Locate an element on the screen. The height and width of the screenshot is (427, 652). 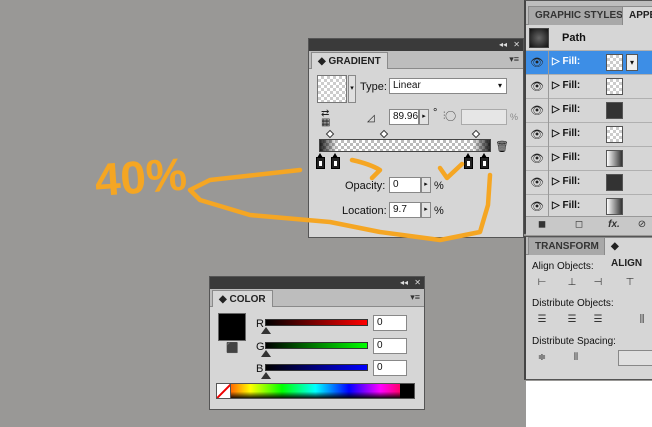
angle-value: 89.96 is located at coordinates (406, 116).